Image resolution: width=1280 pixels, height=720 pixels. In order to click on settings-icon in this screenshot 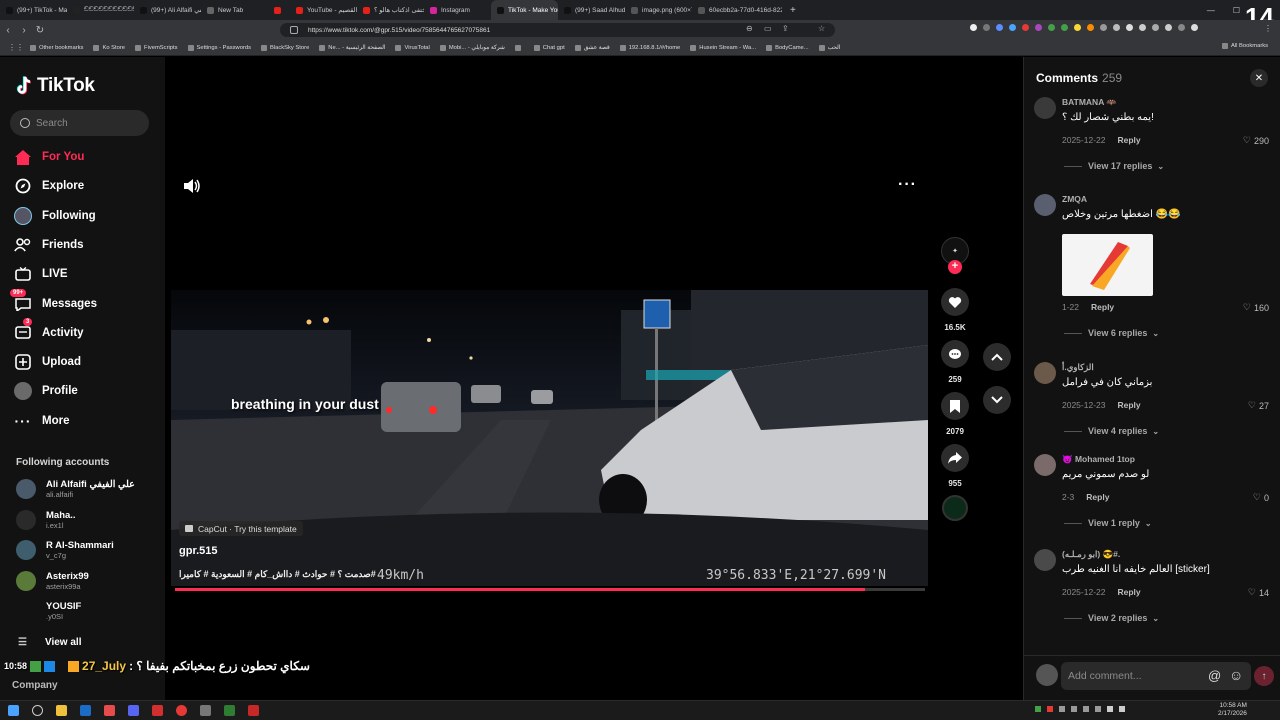, I will do `click(205, 710)`.